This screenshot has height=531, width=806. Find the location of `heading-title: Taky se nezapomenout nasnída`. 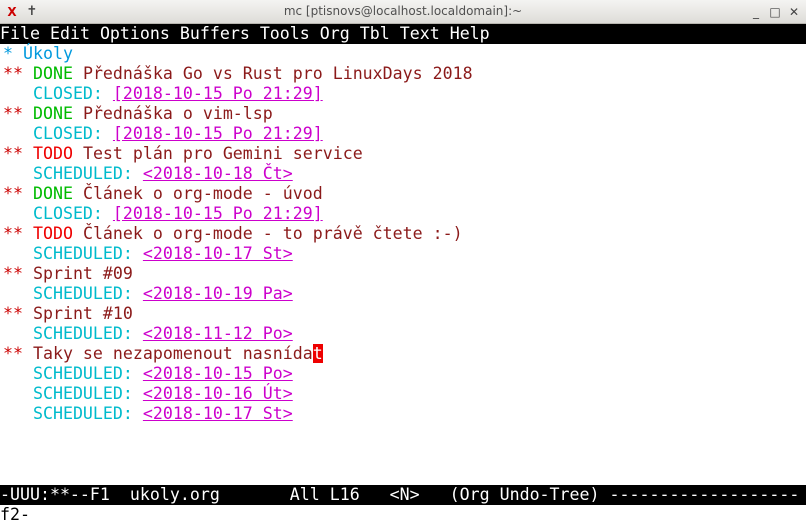

heading-title: Taky se nezapomenout nasnída is located at coordinates (172, 353).